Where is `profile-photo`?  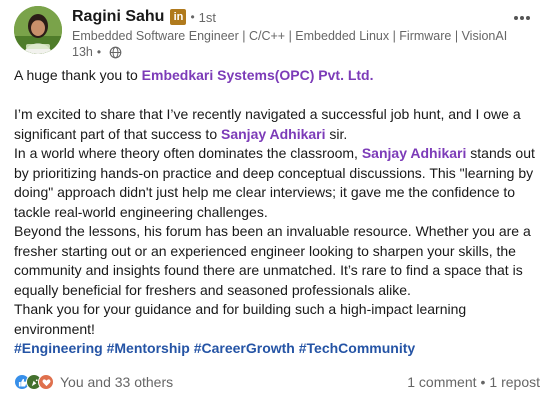
profile-photo is located at coordinates (38, 30).